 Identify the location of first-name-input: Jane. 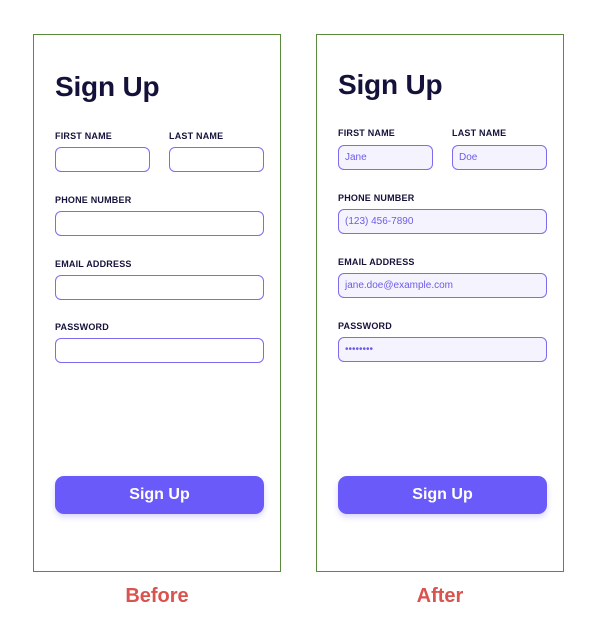
(385, 157).